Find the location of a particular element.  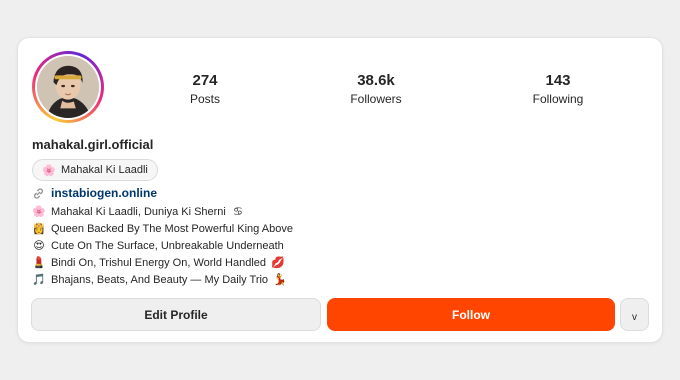

princess-emoji-icon: 👸 is located at coordinates (39, 229).